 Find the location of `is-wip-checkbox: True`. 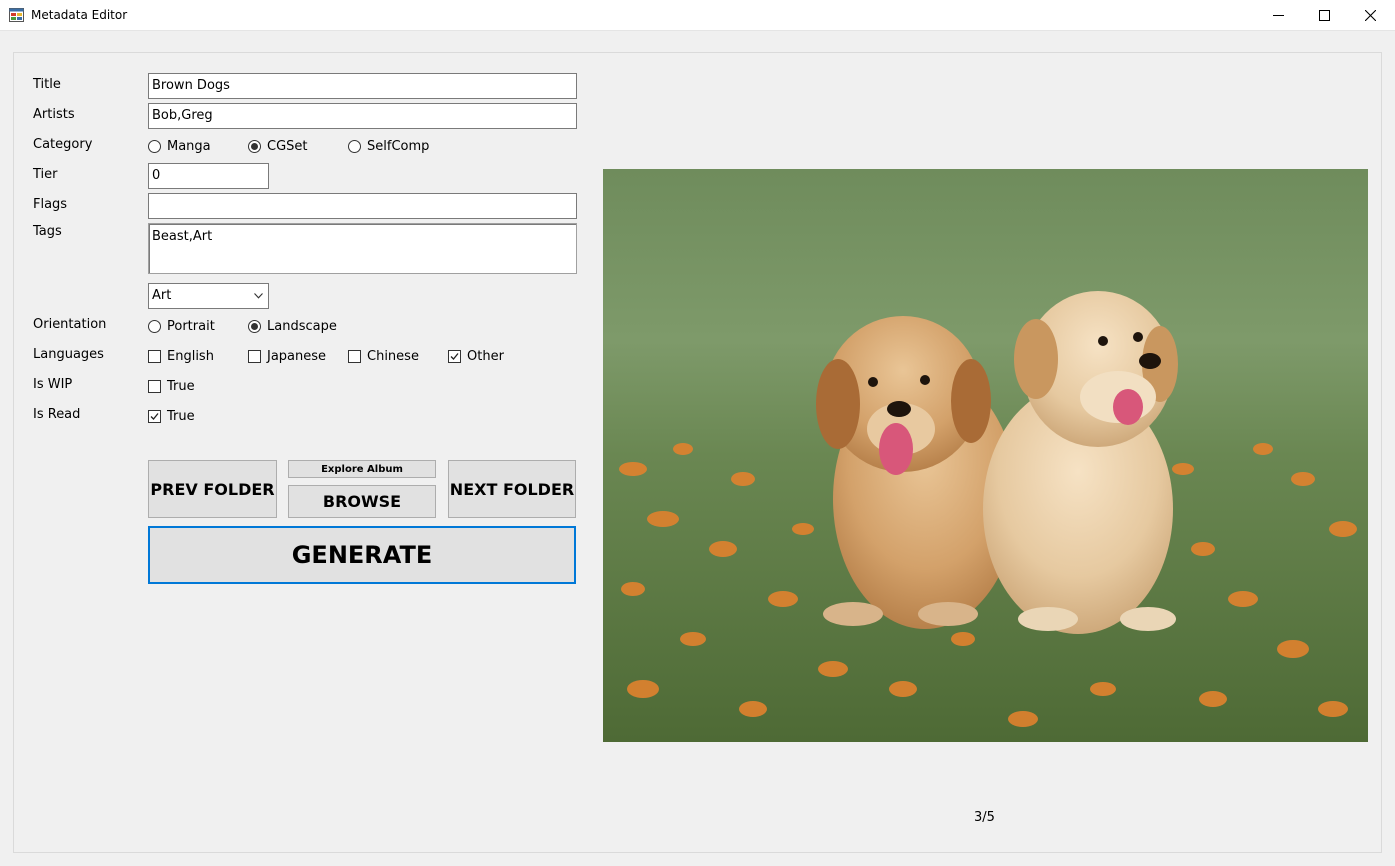

is-wip-checkbox: True is located at coordinates (171, 386).